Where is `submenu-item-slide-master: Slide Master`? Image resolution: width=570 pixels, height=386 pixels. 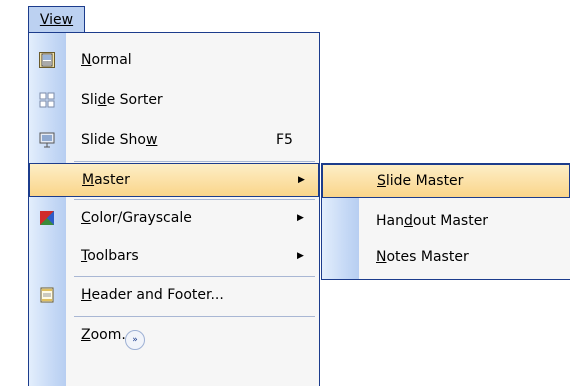
submenu-item-slide-master: Slide Master is located at coordinates (446, 181).